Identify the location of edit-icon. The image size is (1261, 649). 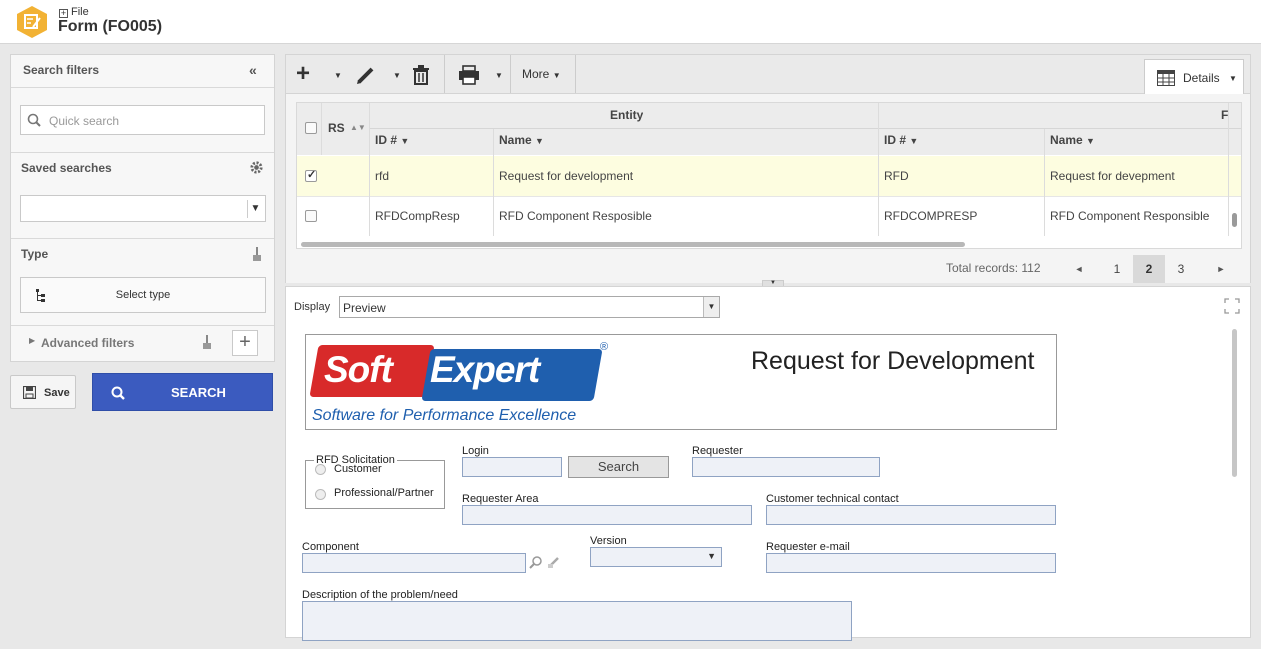
(366, 75).